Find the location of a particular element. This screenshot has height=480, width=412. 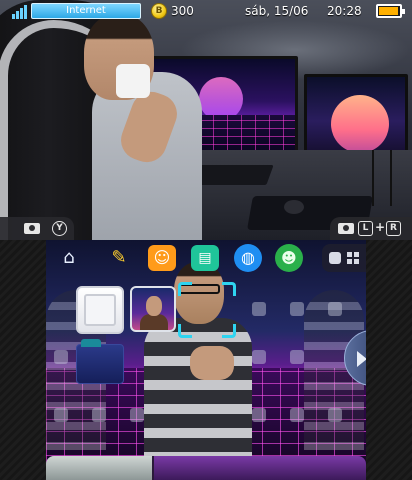

empty-slot-tile is located at coordinates (100, 310).